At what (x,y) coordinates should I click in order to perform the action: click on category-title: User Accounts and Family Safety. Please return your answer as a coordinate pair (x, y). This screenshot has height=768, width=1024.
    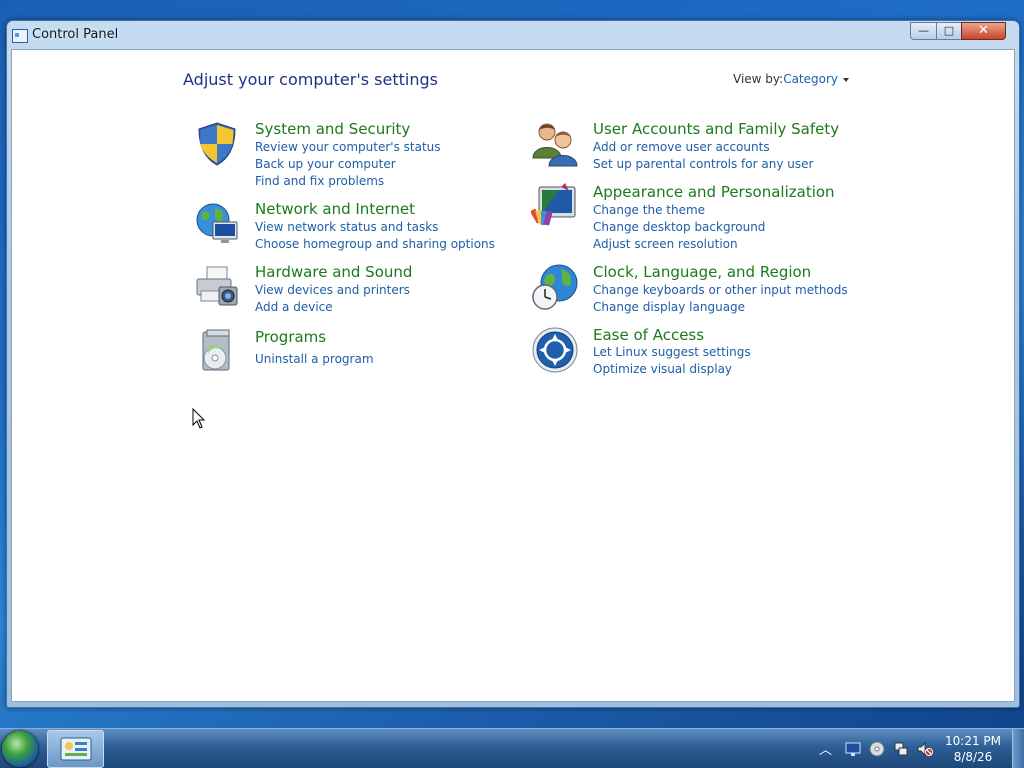
    Looking at the image, I should click on (716, 129).